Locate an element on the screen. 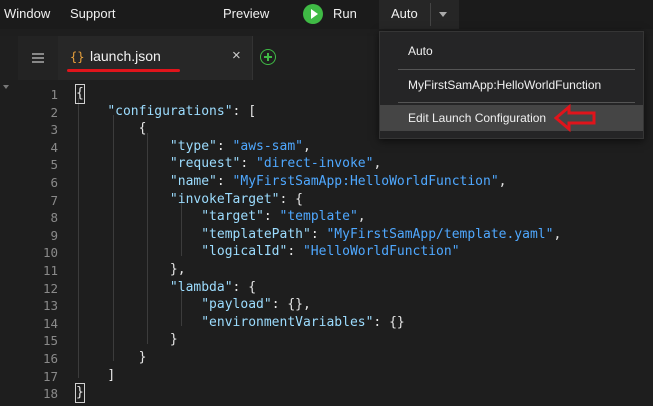  tab-title: launch.json is located at coordinates (125, 56).